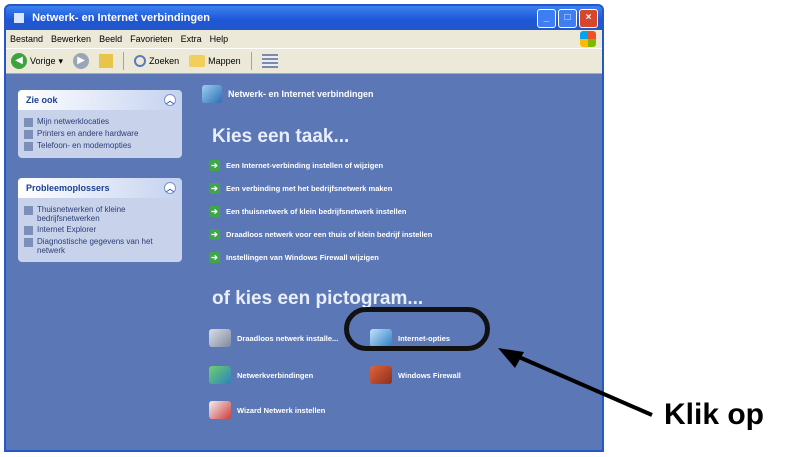 The width and height of the screenshot is (787, 457). I want to click on pointer-arrow, so click(575, 382).